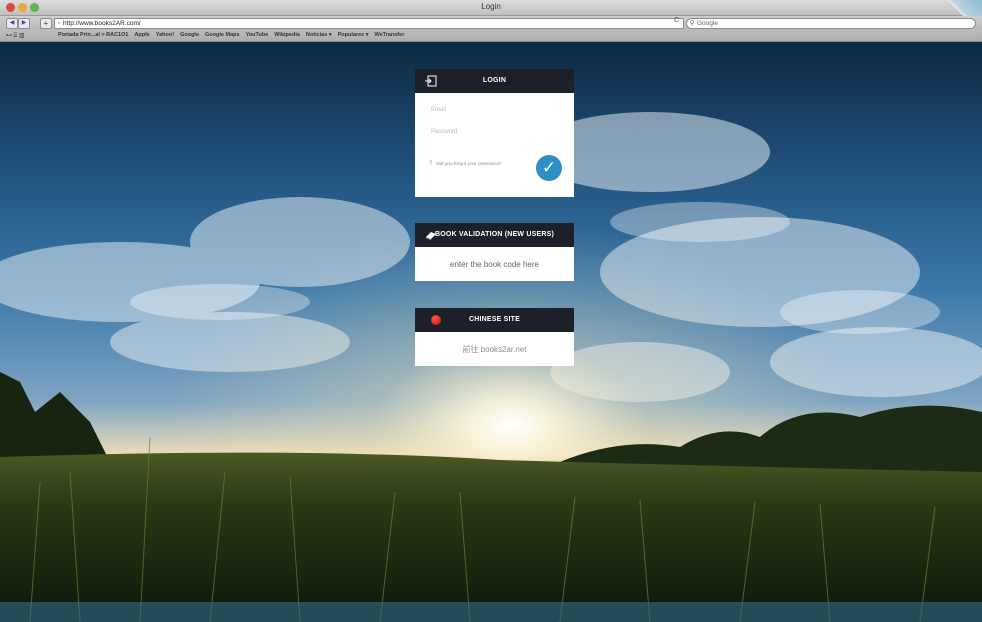 This screenshot has width=982, height=622. What do you see at coordinates (59, 23) in the screenshot?
I see `page-icon: ▫` at bounding box center [59, 23].